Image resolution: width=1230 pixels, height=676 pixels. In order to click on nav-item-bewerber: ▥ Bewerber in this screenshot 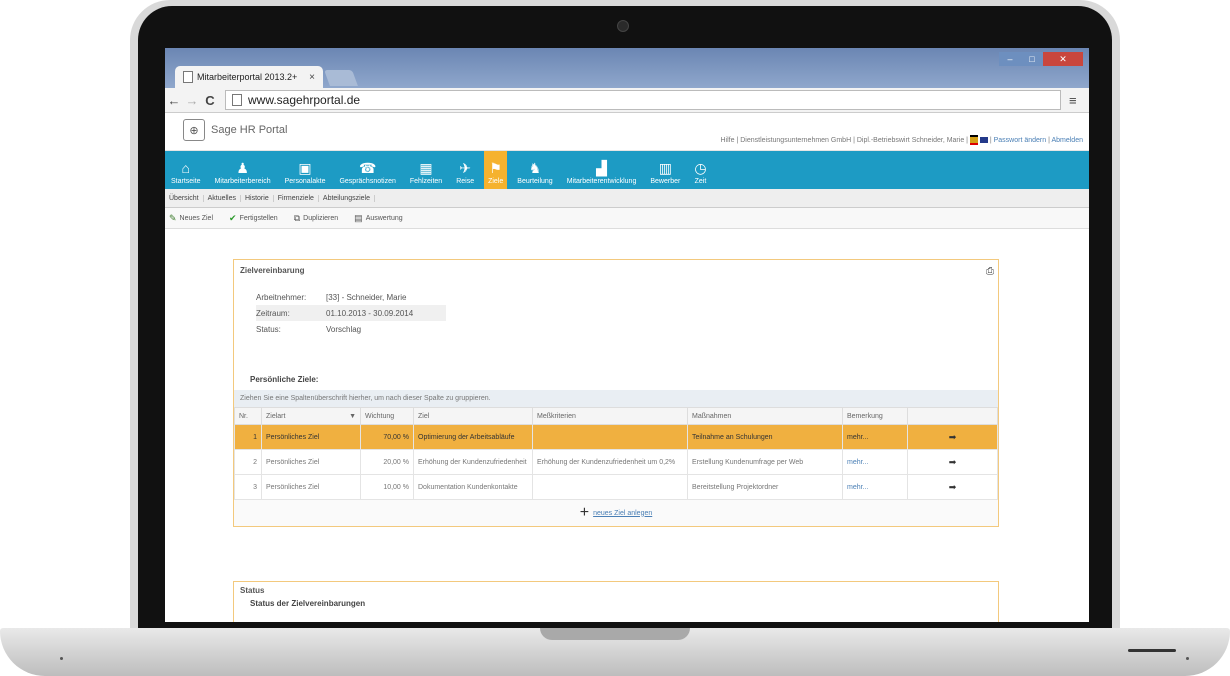, I will do `click(665, 170)`.